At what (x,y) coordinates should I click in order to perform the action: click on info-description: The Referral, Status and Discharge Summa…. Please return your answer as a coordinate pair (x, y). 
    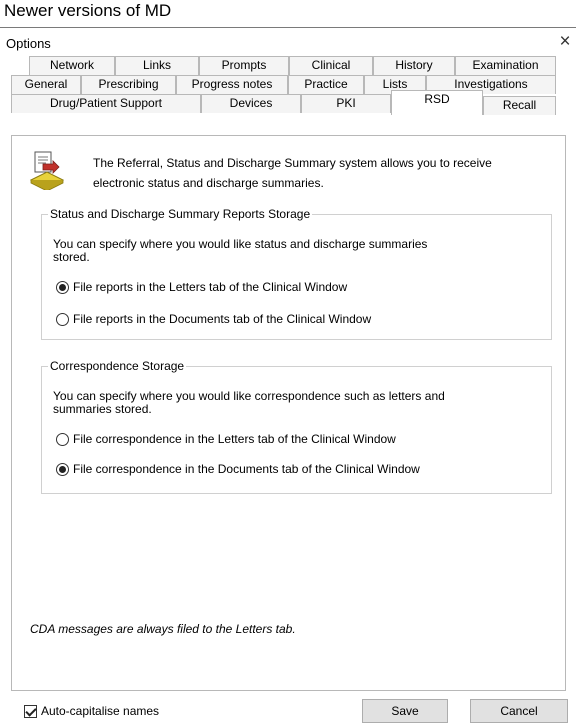
    Looking at the image, I should click on (318, 173).